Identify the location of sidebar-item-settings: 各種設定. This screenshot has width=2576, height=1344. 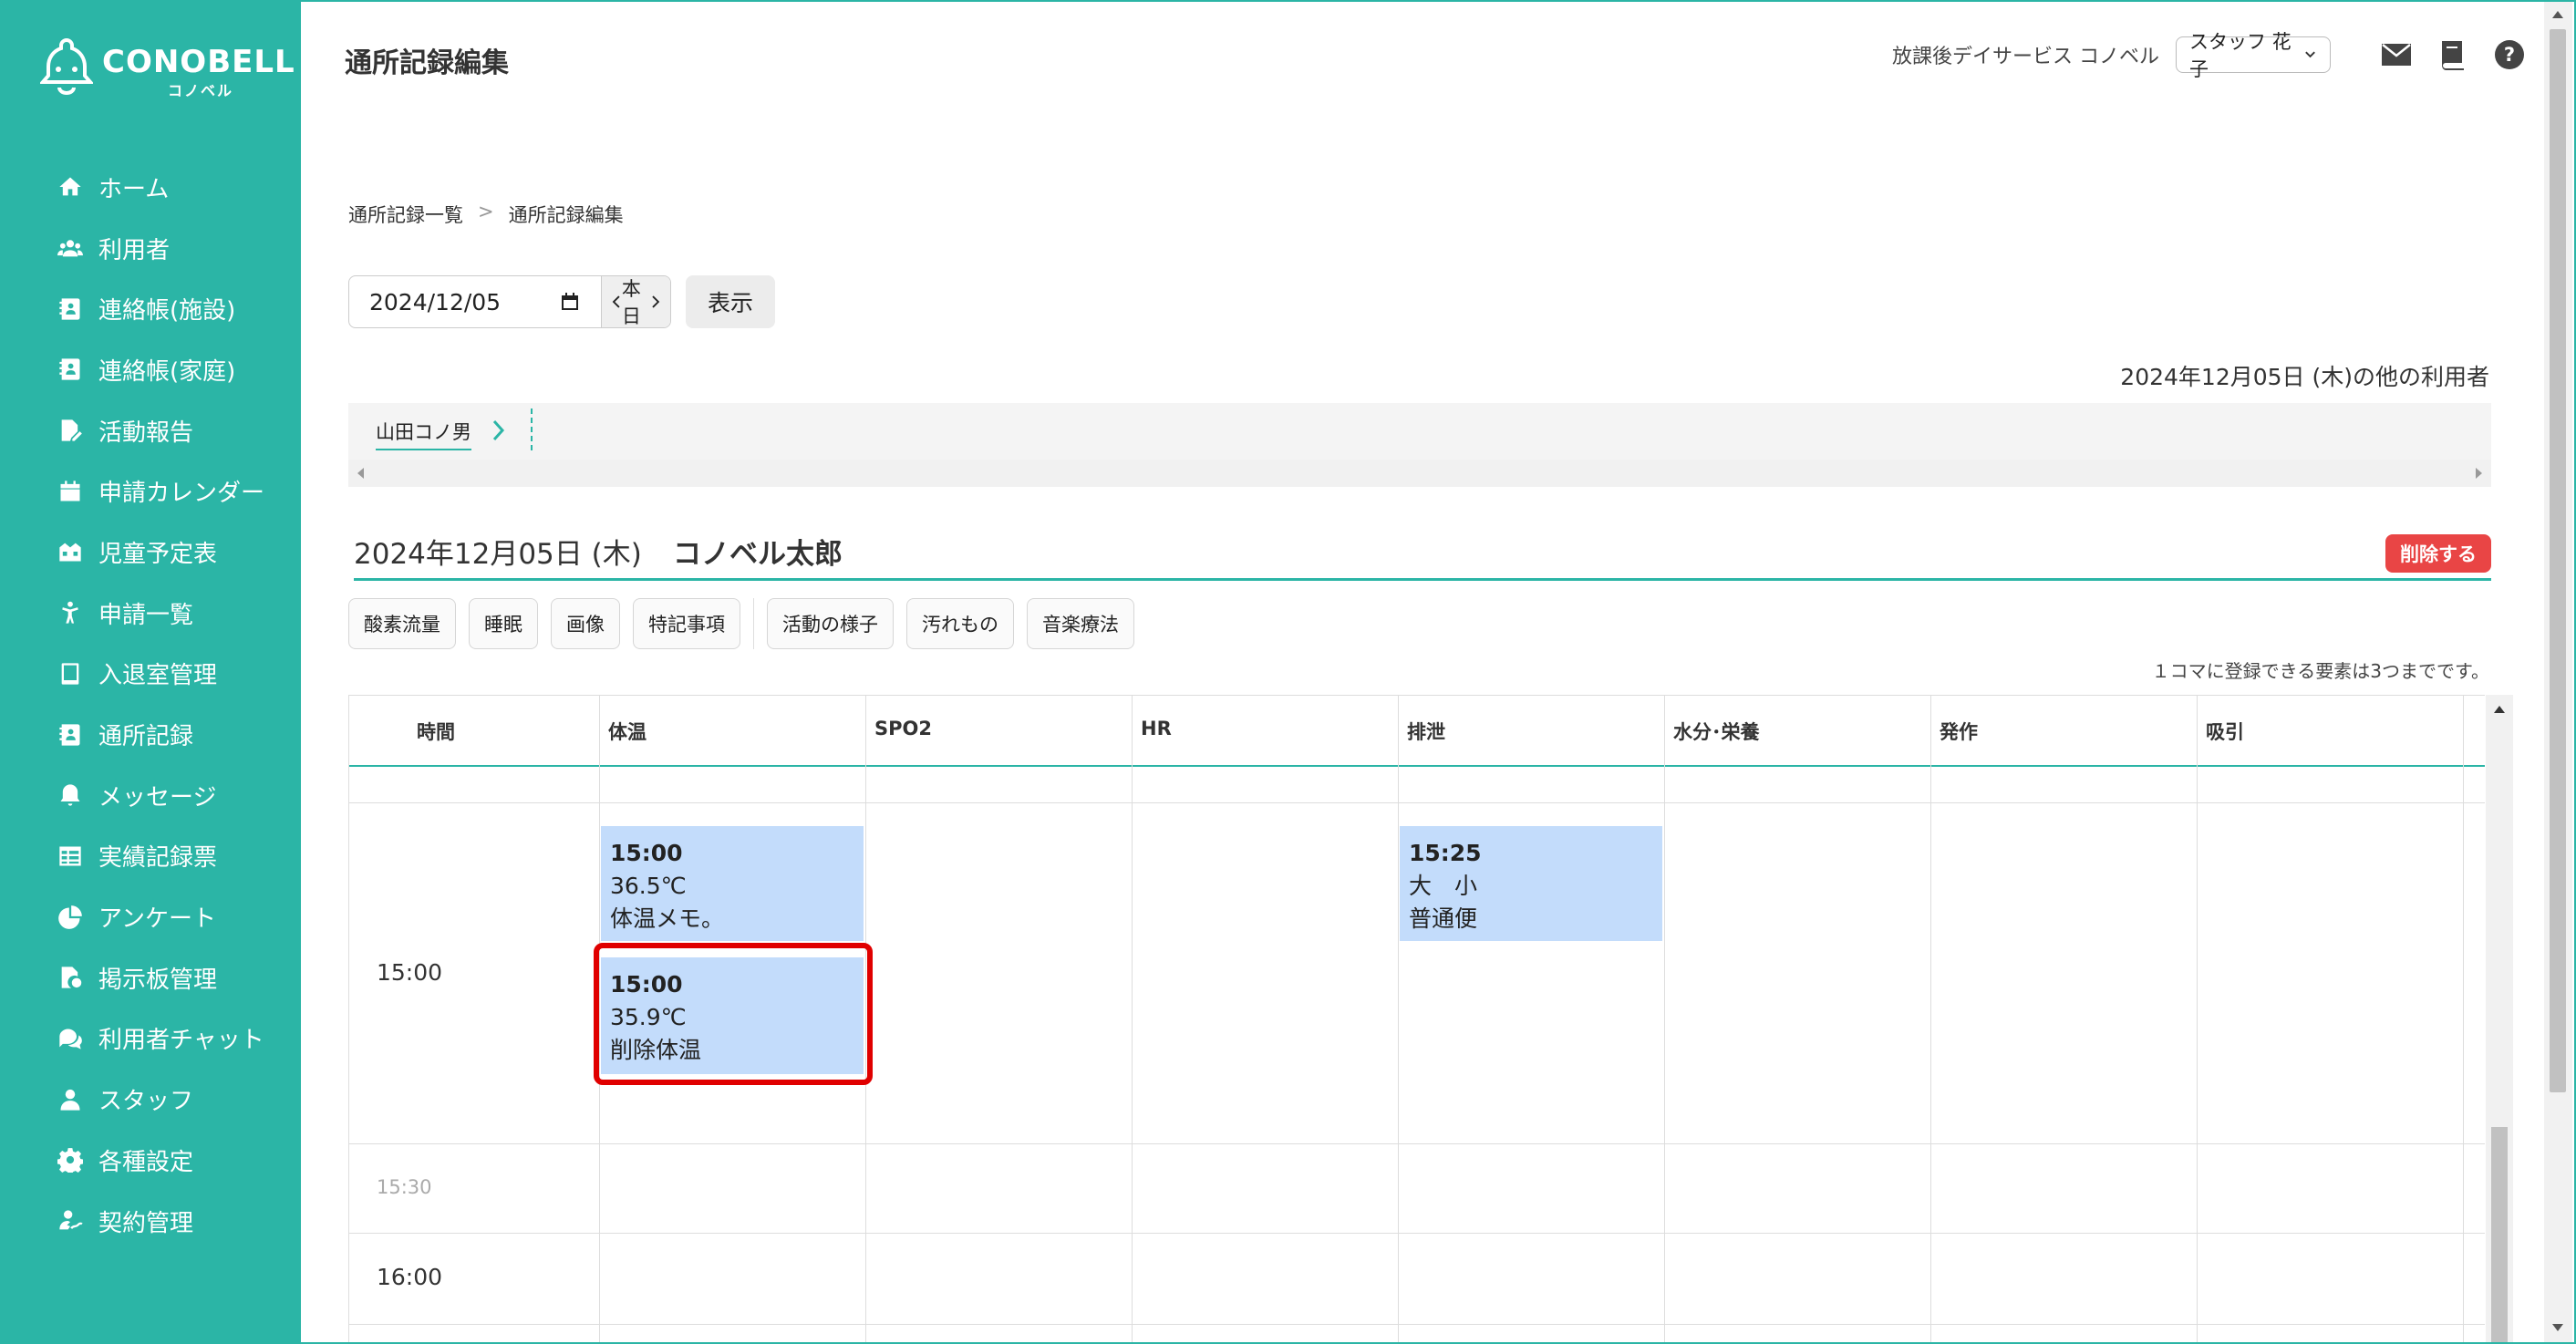
(151, 1160).